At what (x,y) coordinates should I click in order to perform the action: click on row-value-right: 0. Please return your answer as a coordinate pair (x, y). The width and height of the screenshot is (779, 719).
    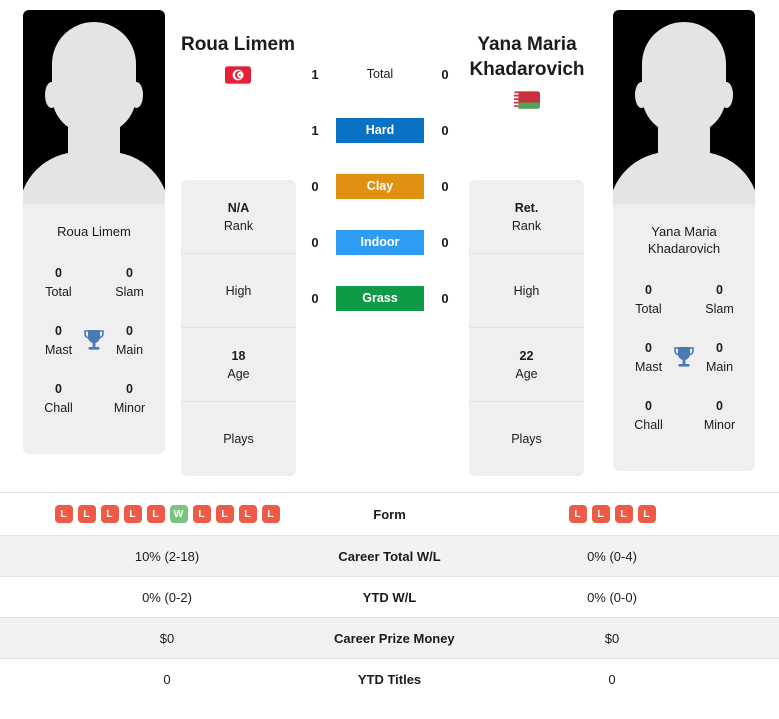
    Looking at the image, I should click on (612, 679).